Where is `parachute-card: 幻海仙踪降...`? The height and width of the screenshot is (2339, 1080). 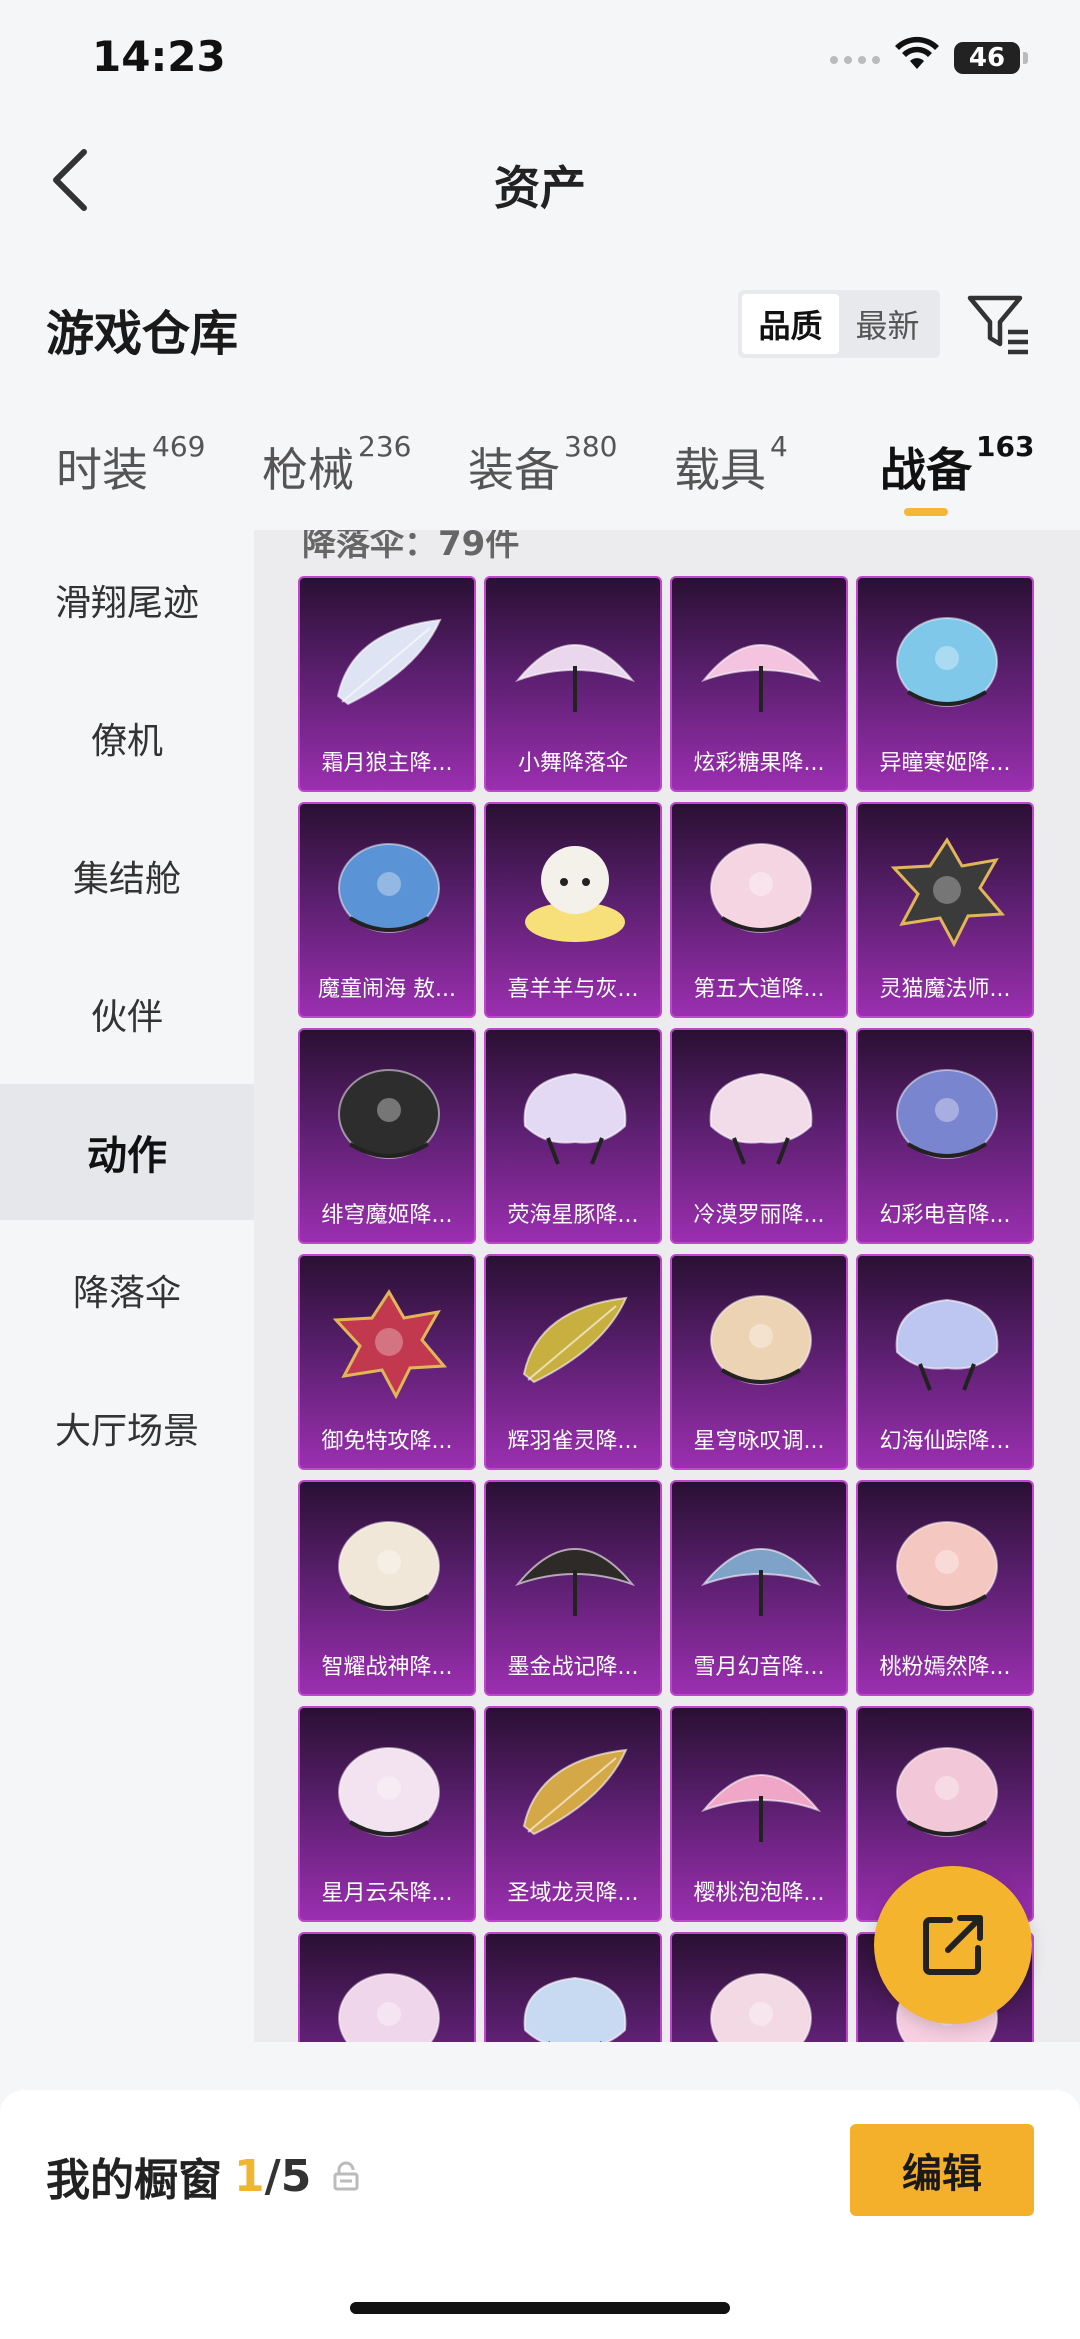 parachute-card: 幻海仙踪降... is located at coordinates (945, 1362).